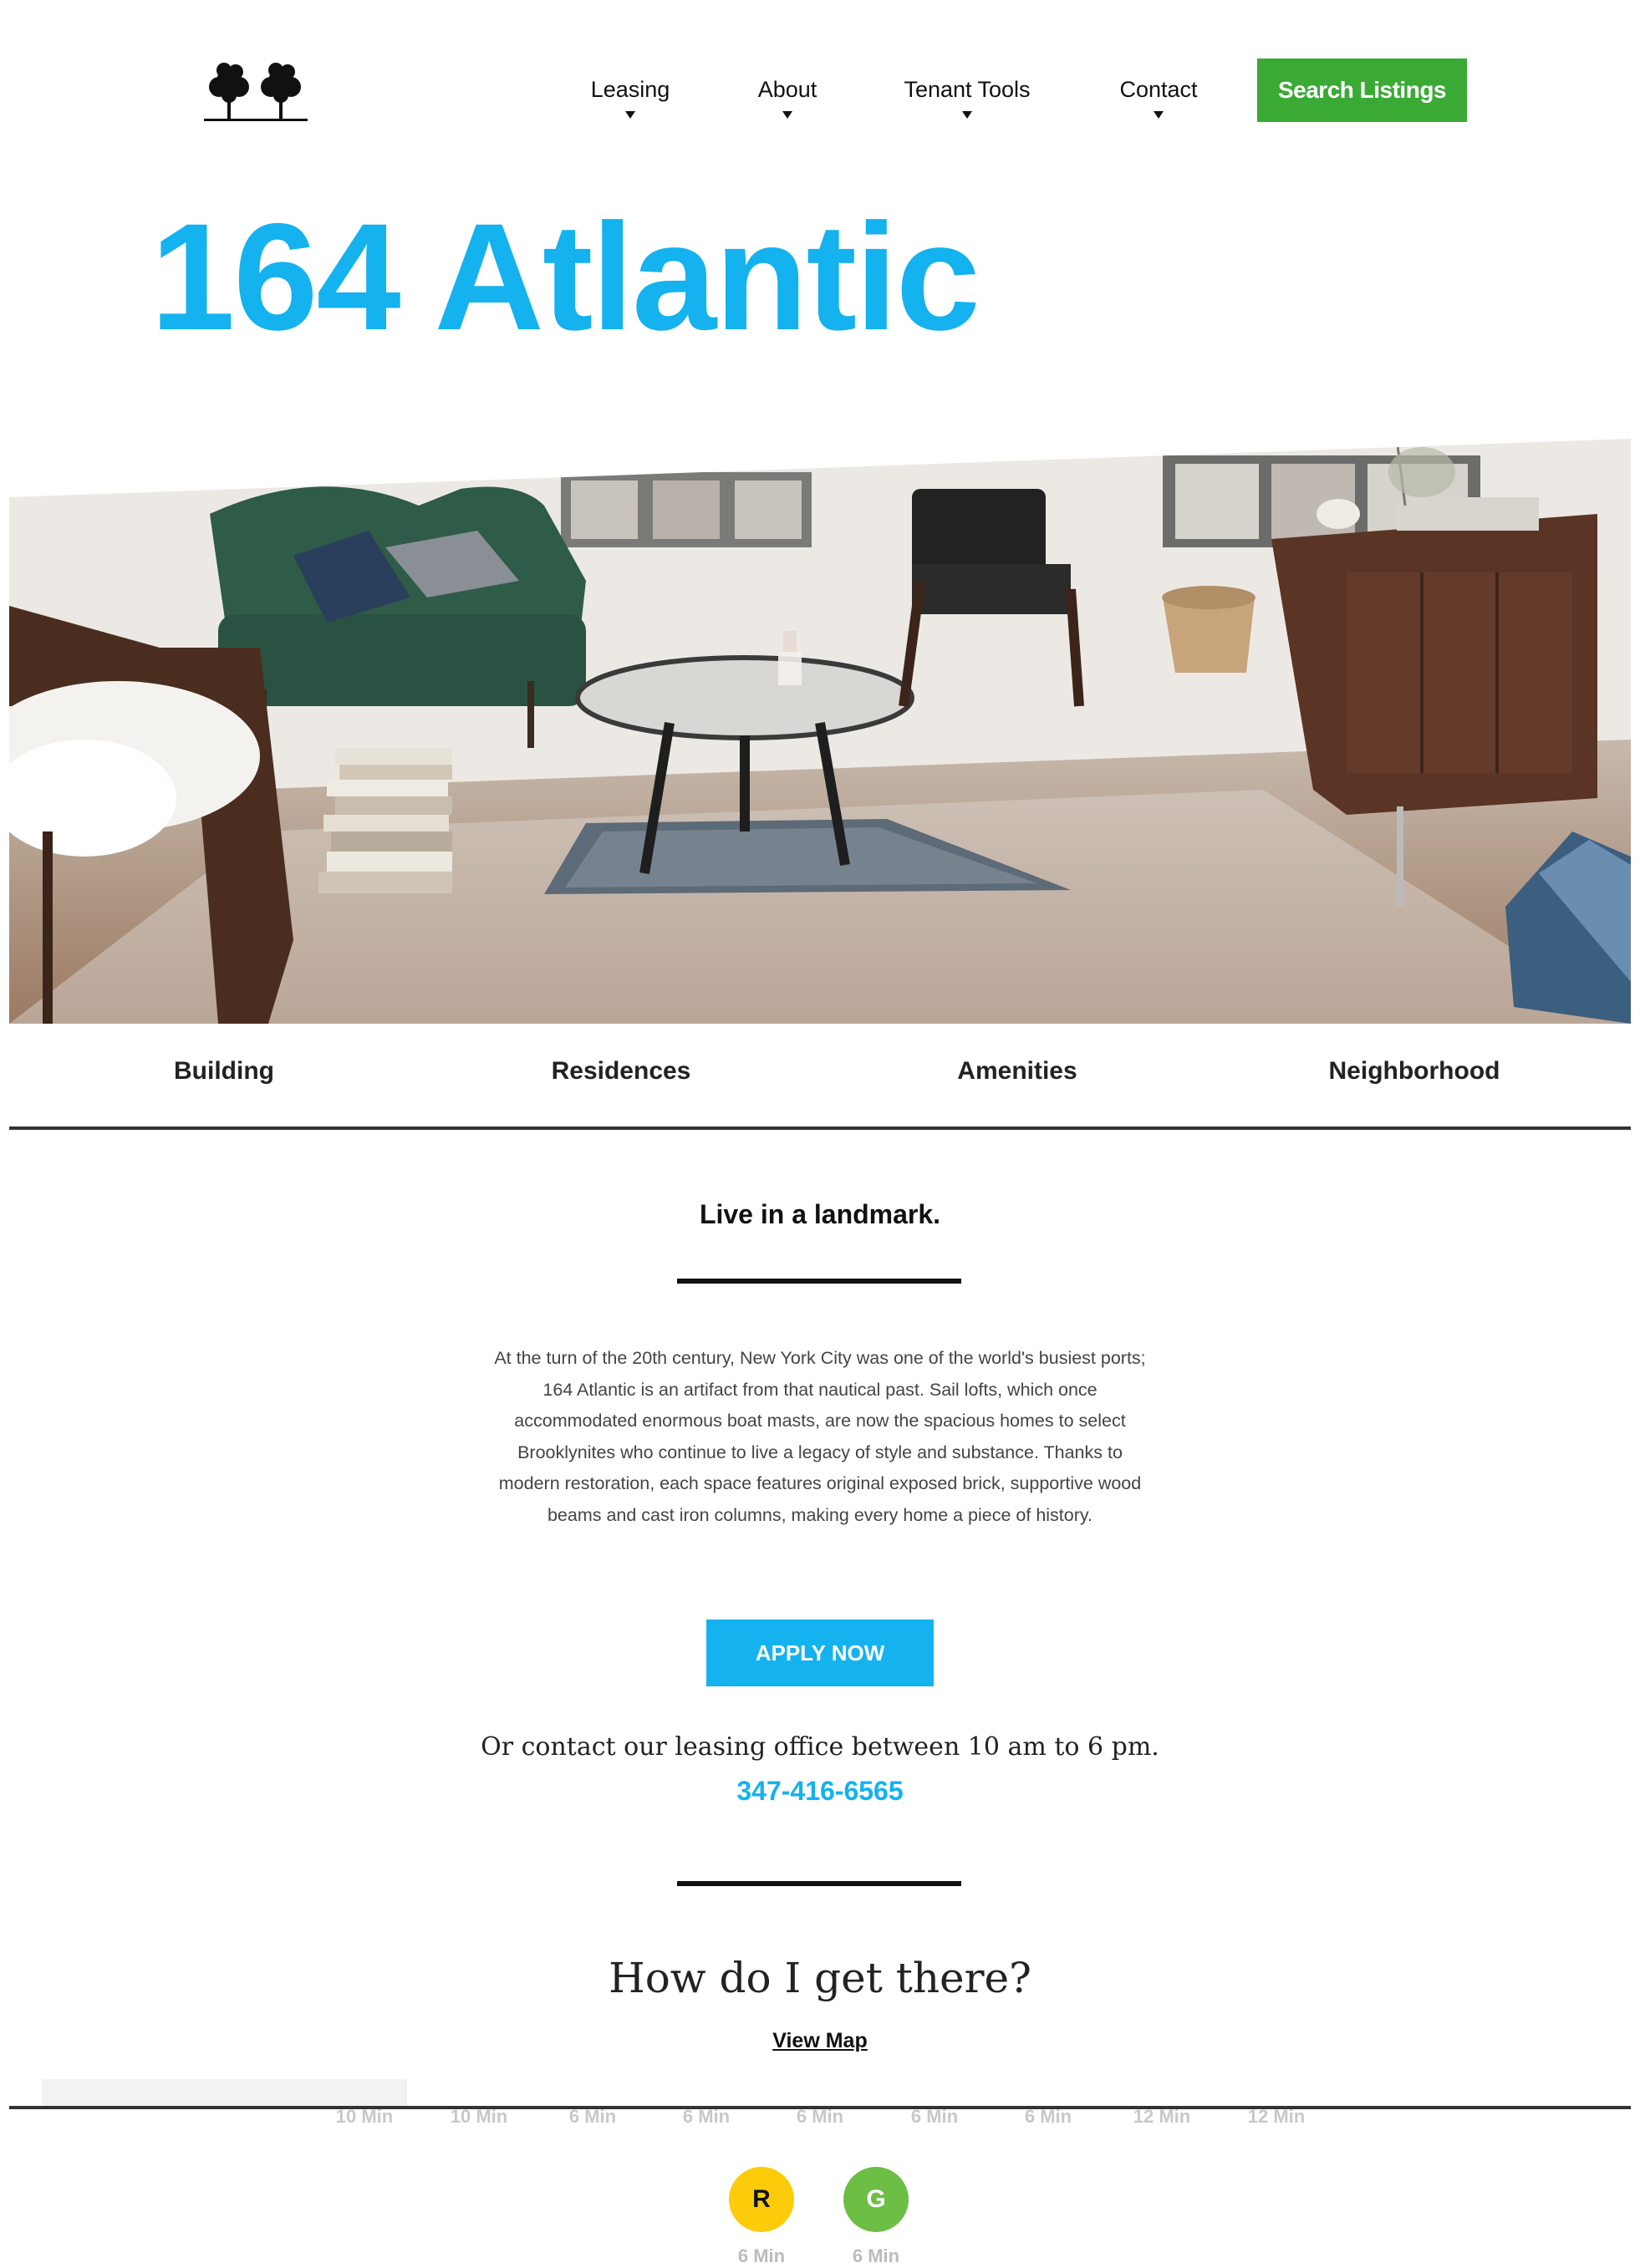 This screenshot has width=1640, height=2268. I want to click on tab-residences: Residences, so click(621, 1071).